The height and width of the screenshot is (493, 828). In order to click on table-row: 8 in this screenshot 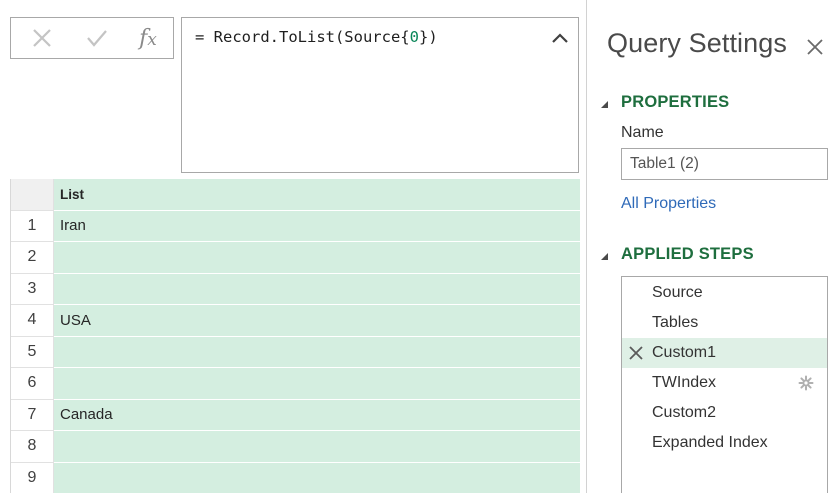, I will do `click(295, 447)`.